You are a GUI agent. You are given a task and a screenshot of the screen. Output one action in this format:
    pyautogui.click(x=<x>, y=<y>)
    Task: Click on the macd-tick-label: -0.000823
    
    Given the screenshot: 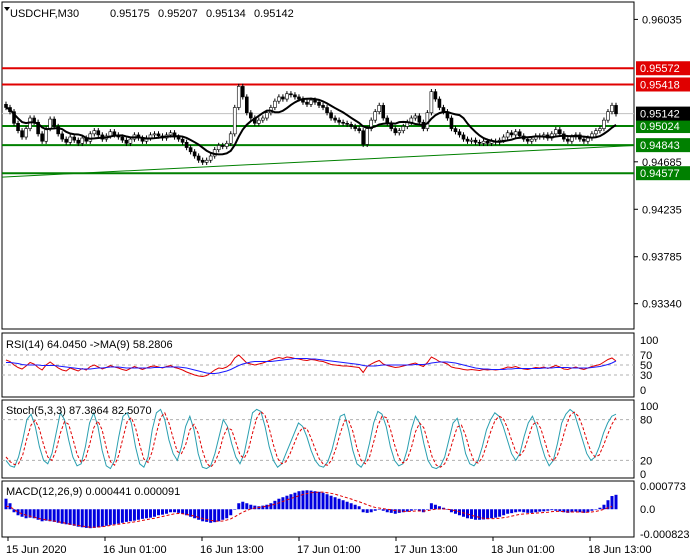 What is the action you would take?
    pyautogui.click(x=665, y=535)
    